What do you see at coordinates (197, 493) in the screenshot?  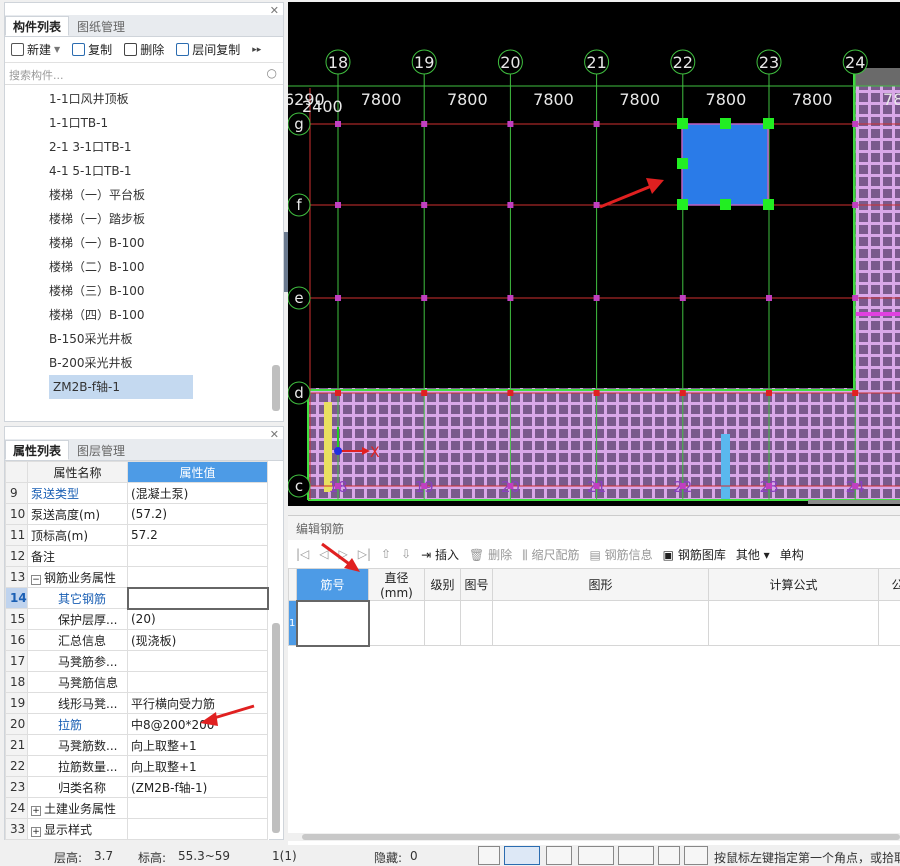 I see `prop-value: (混凝土泵)` at bounding box center [197, 493].